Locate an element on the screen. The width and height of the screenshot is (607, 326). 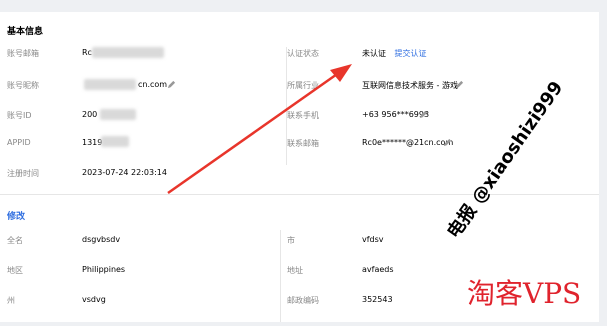
value-register-time: 2023-07-24 22:03:14 is located at coordinates (124, 172).